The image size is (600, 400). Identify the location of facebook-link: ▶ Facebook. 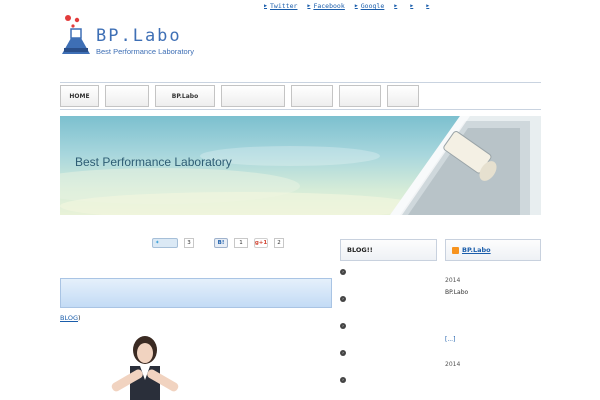
(325, 6).